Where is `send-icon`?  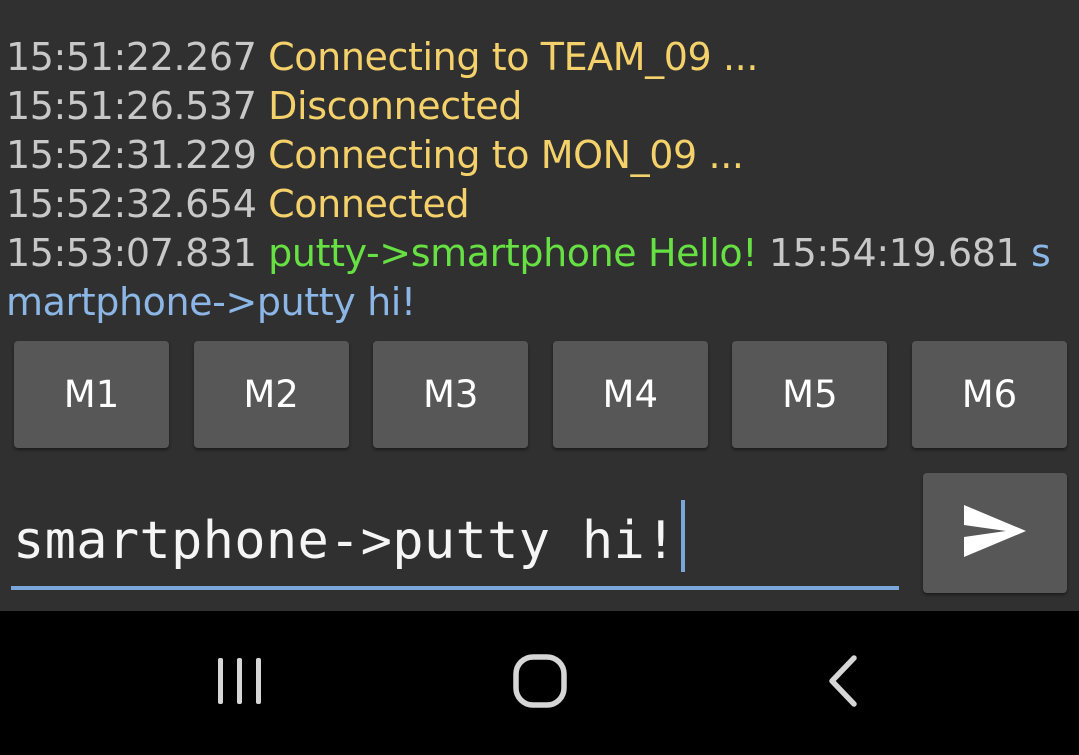 send-icon is located at coordinates (995, 533).